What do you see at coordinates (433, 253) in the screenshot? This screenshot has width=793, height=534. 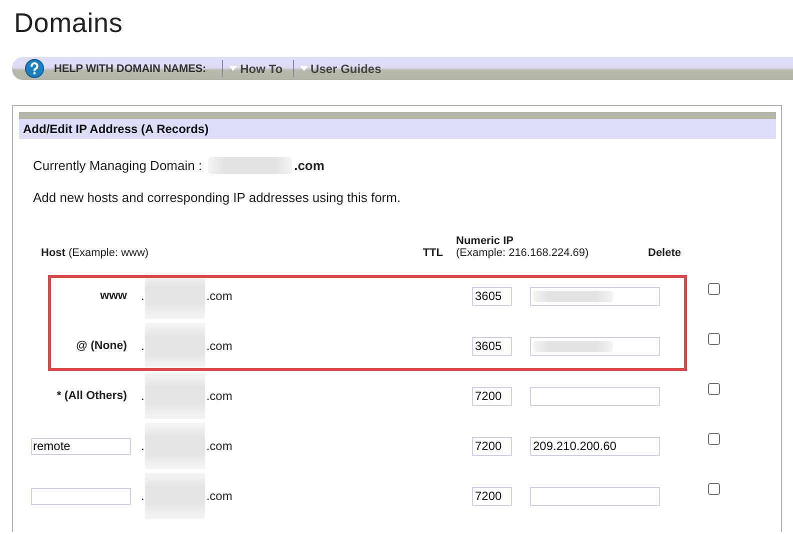 I see `column-header: TTL` at bounding box center [433, 253].